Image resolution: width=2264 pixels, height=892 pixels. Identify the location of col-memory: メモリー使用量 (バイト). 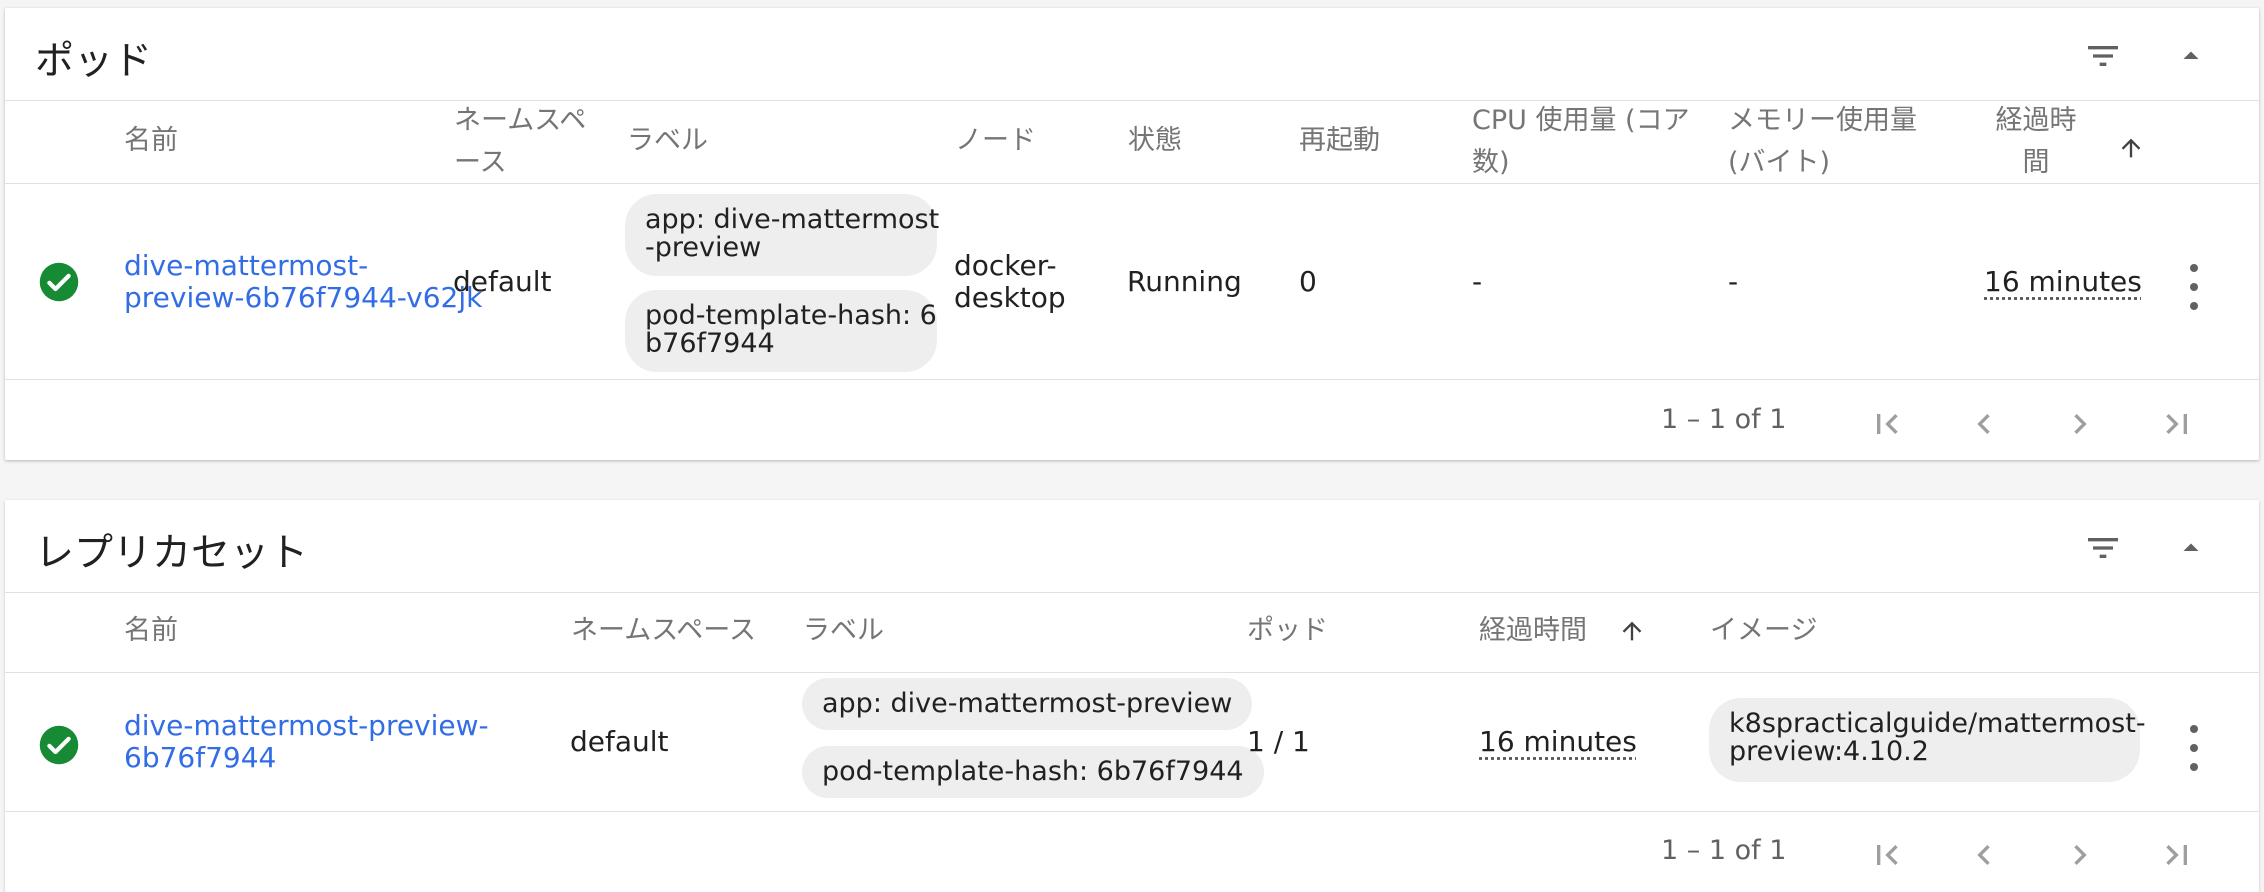
(1822, 142).